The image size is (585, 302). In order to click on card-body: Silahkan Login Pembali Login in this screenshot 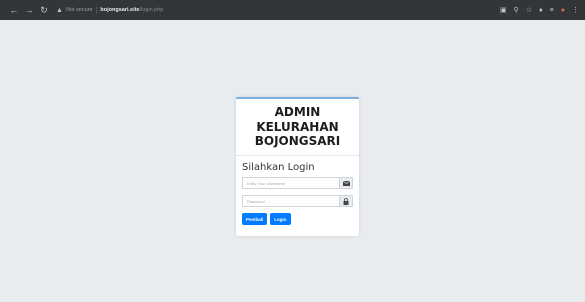, I will do `click(297, 190)`.